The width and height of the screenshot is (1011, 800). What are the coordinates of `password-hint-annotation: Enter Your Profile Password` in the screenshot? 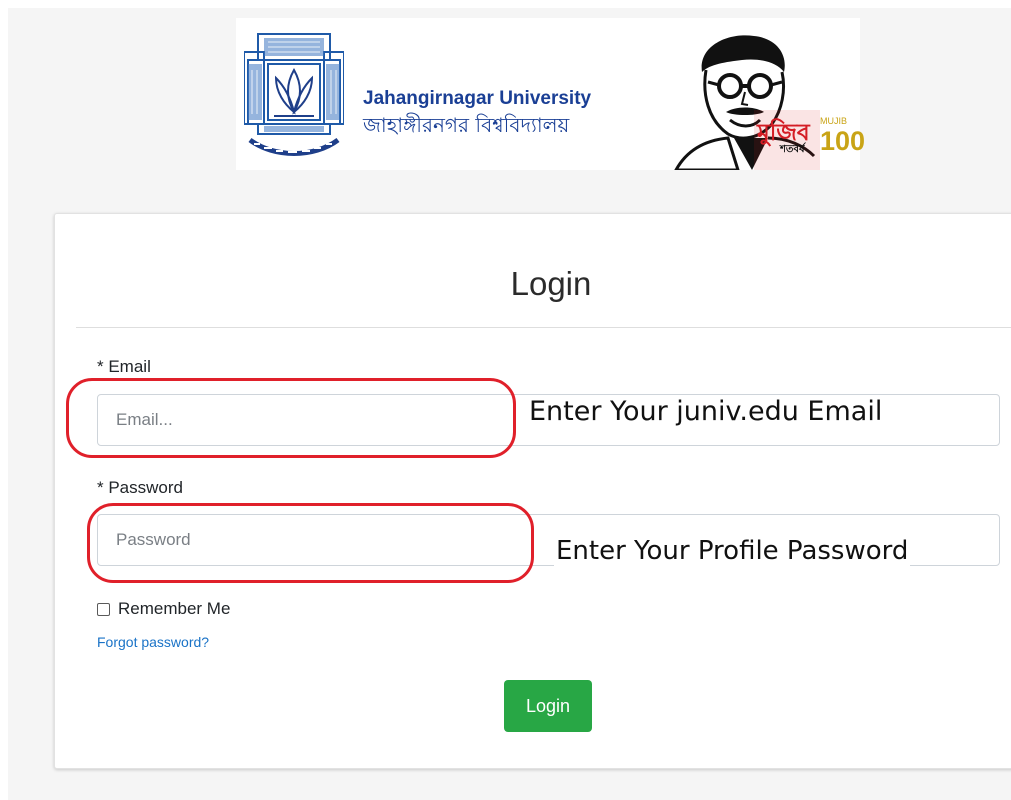 It's located at (779, 552).